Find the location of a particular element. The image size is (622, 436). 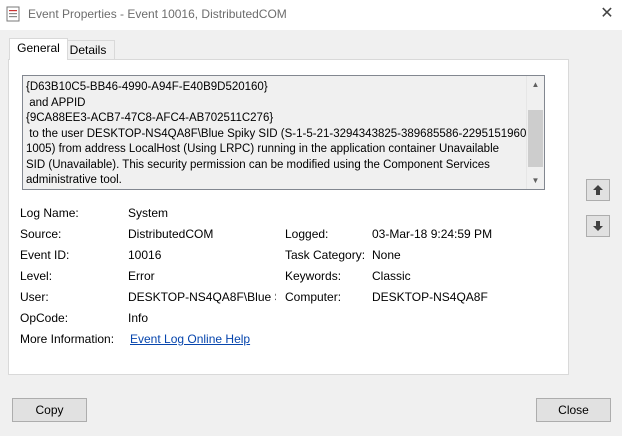

scroll-thumb is located at coordinates (535, 138).